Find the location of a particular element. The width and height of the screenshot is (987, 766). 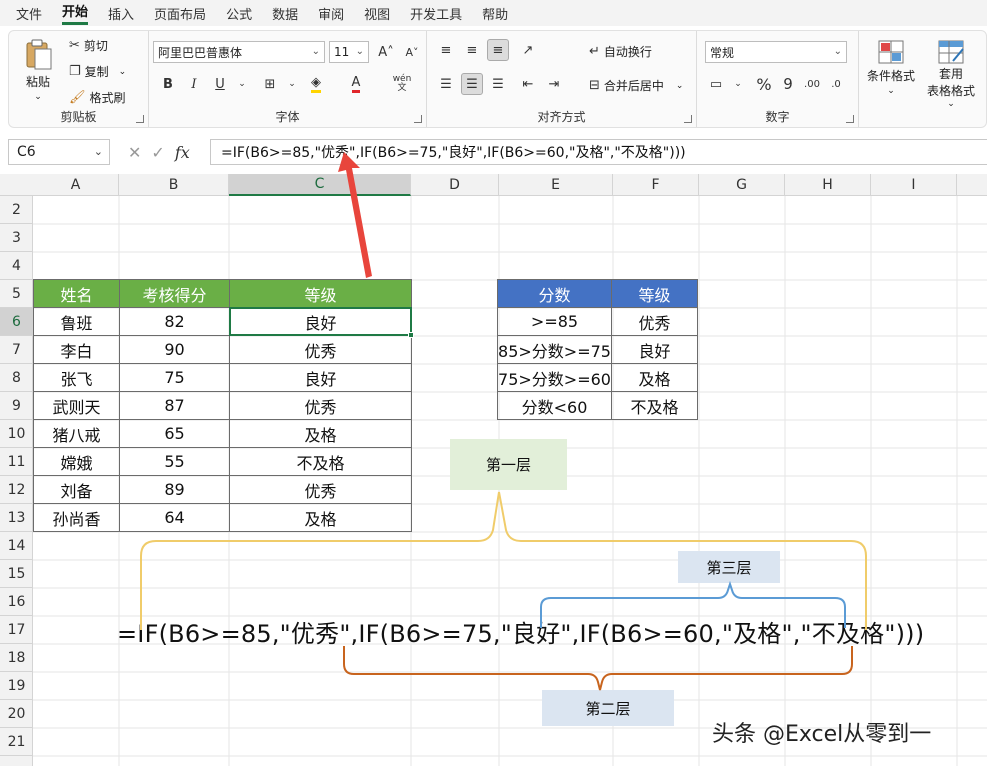

column-header-h: H is located at coordinates (828, 185).